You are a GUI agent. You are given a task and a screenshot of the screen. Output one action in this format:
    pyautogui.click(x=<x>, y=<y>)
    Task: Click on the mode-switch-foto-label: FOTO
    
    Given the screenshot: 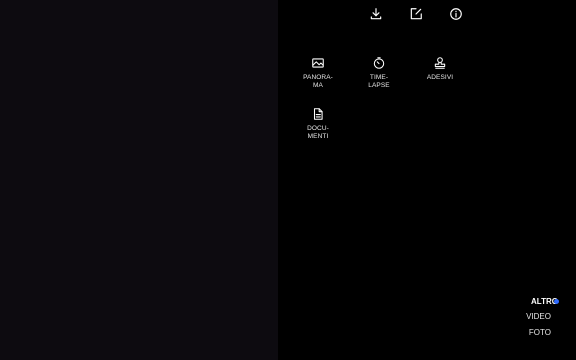 What is the action you would take?
    pyautogui.click(x=539, y=332)
    